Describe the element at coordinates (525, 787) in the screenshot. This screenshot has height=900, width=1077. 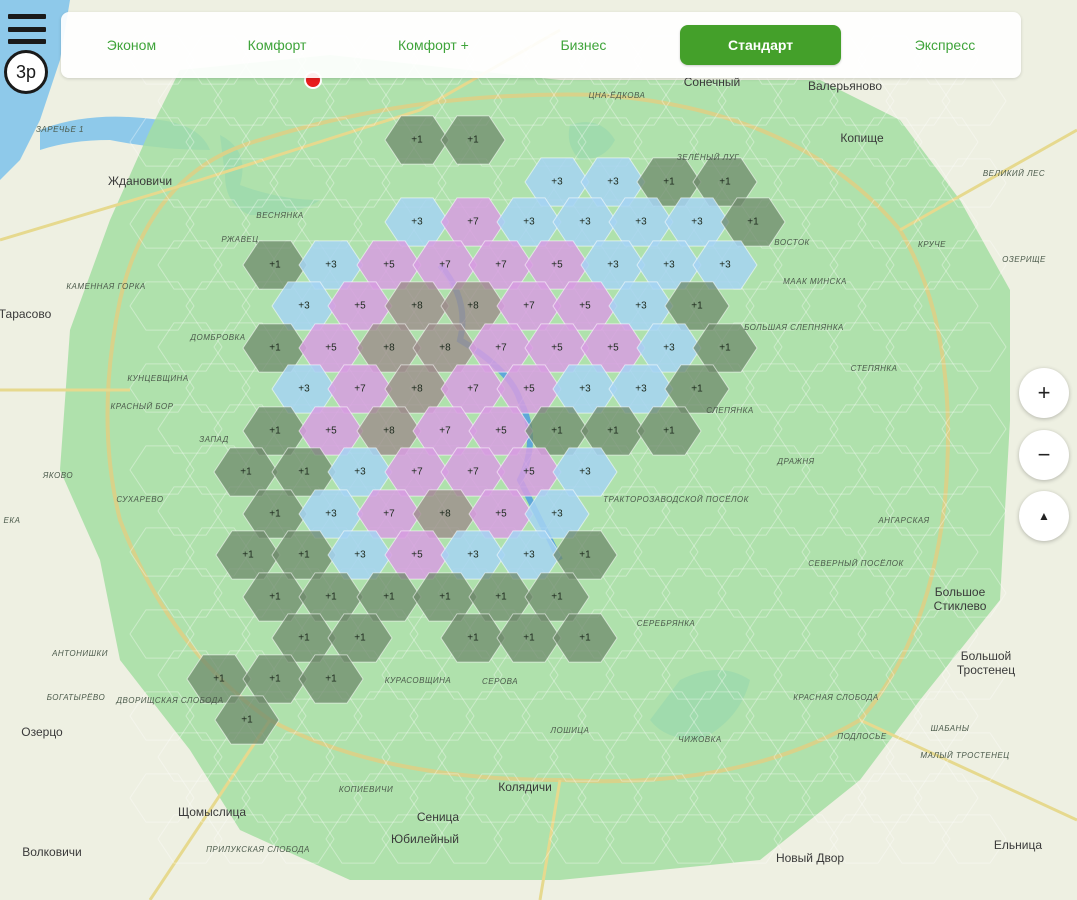
I see `place-label: Колядичи` at that location.